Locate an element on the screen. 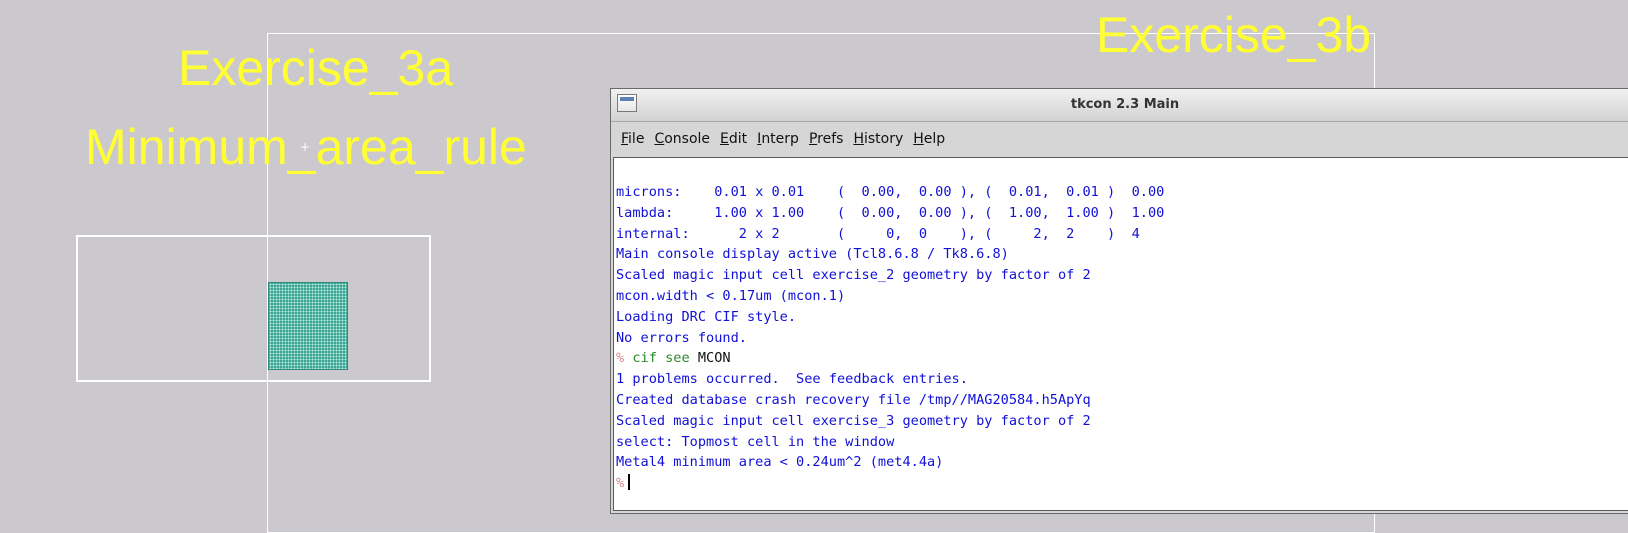  cell-outline-exercise-3a is located at coordinates (253, 308).